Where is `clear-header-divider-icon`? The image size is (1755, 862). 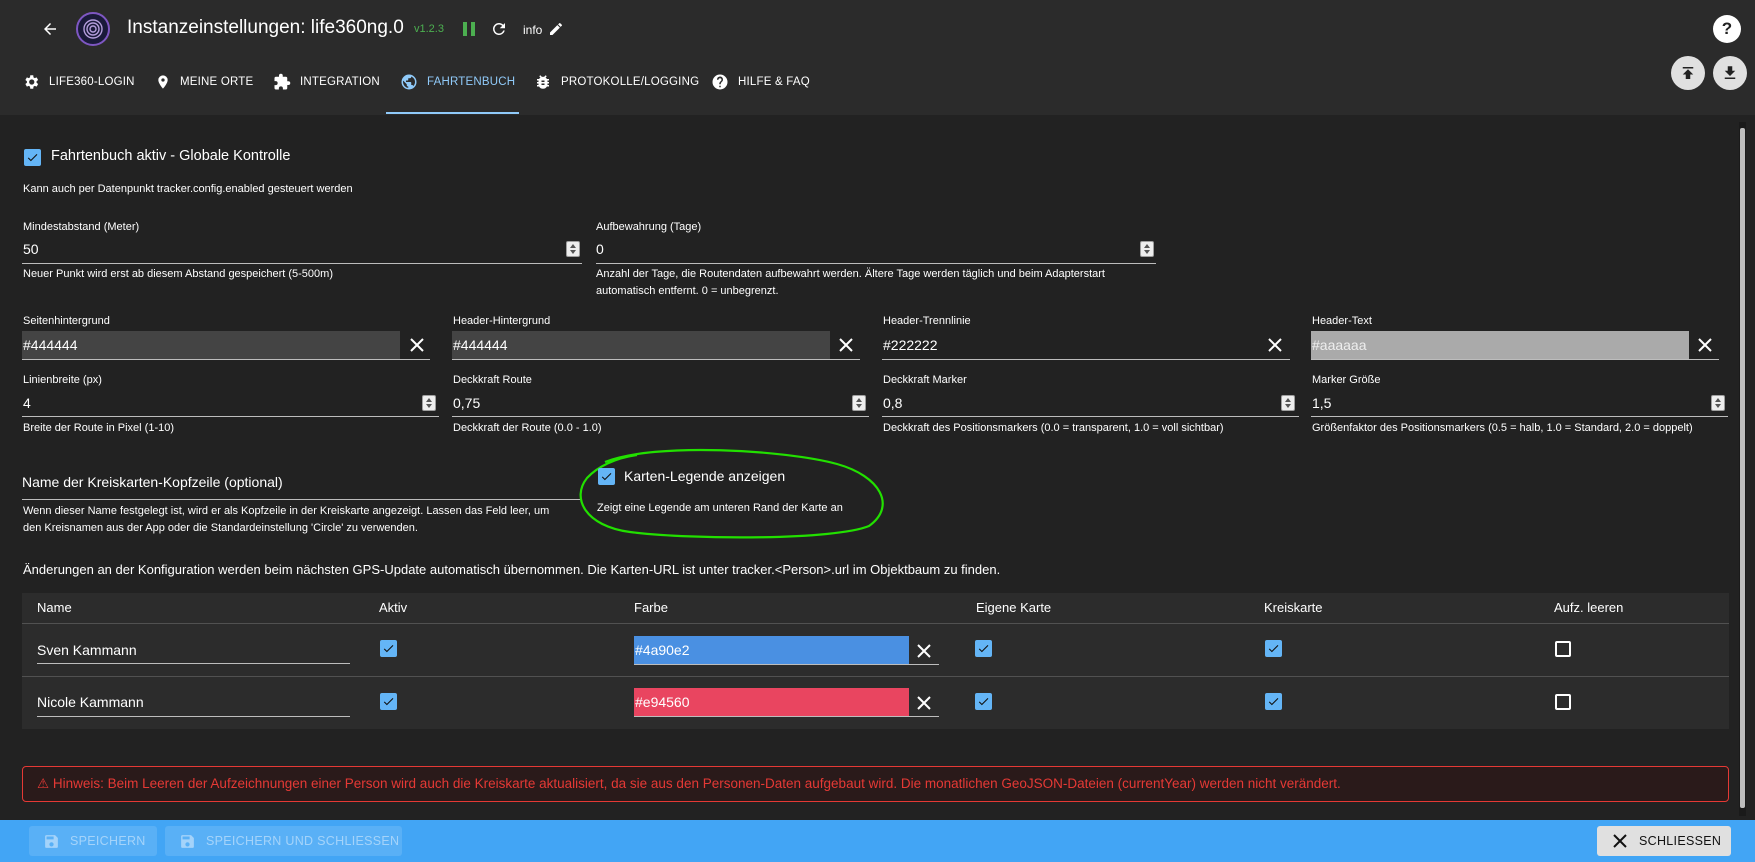
clear-header-divider-icon is located at coordinates (1275, 345).